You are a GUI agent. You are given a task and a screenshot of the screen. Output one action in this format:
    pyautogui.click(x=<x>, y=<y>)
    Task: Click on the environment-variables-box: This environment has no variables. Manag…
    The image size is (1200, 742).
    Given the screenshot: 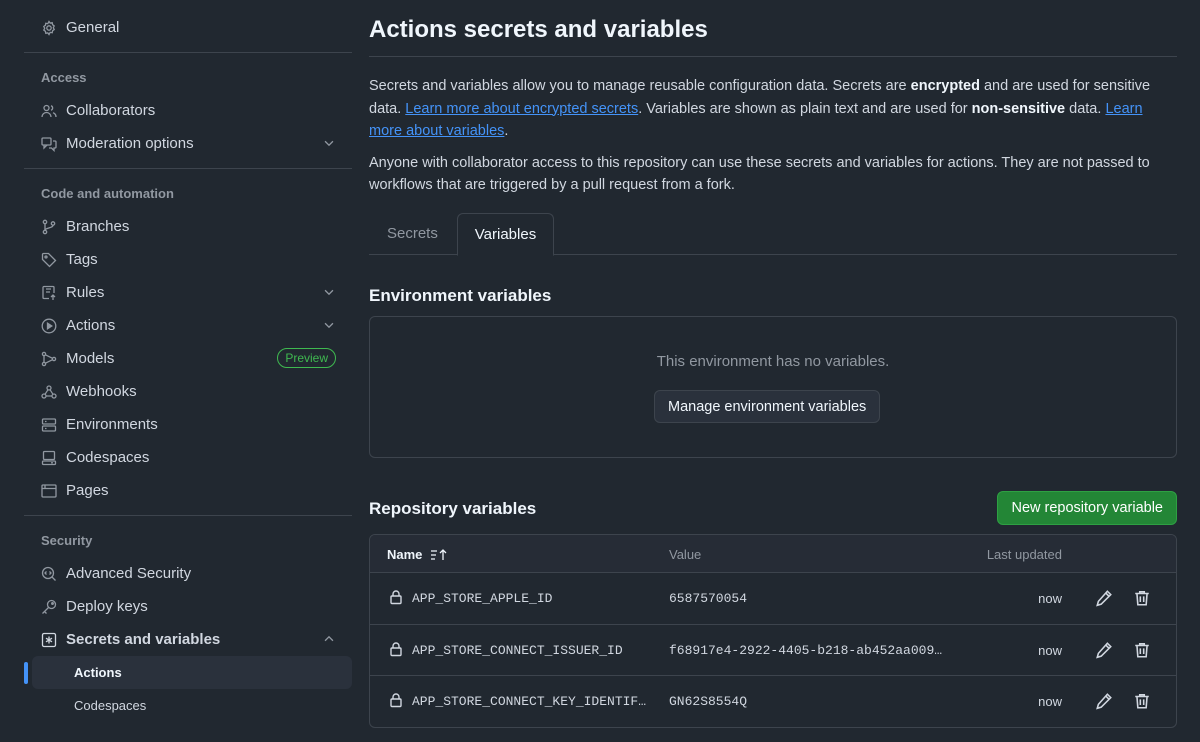 What is the action you would take?
    pyautogui.click(x=773, y=387)
    